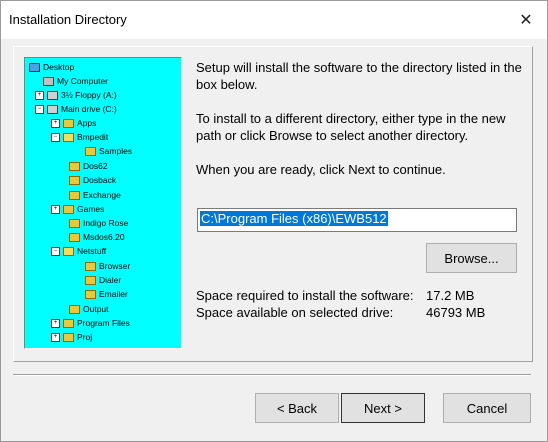  What do you see at coordinates (89, 95) in the screenshot?
I see `tree-item-label: 3½ Floppy (A:)` at bounding box center [89, 95].